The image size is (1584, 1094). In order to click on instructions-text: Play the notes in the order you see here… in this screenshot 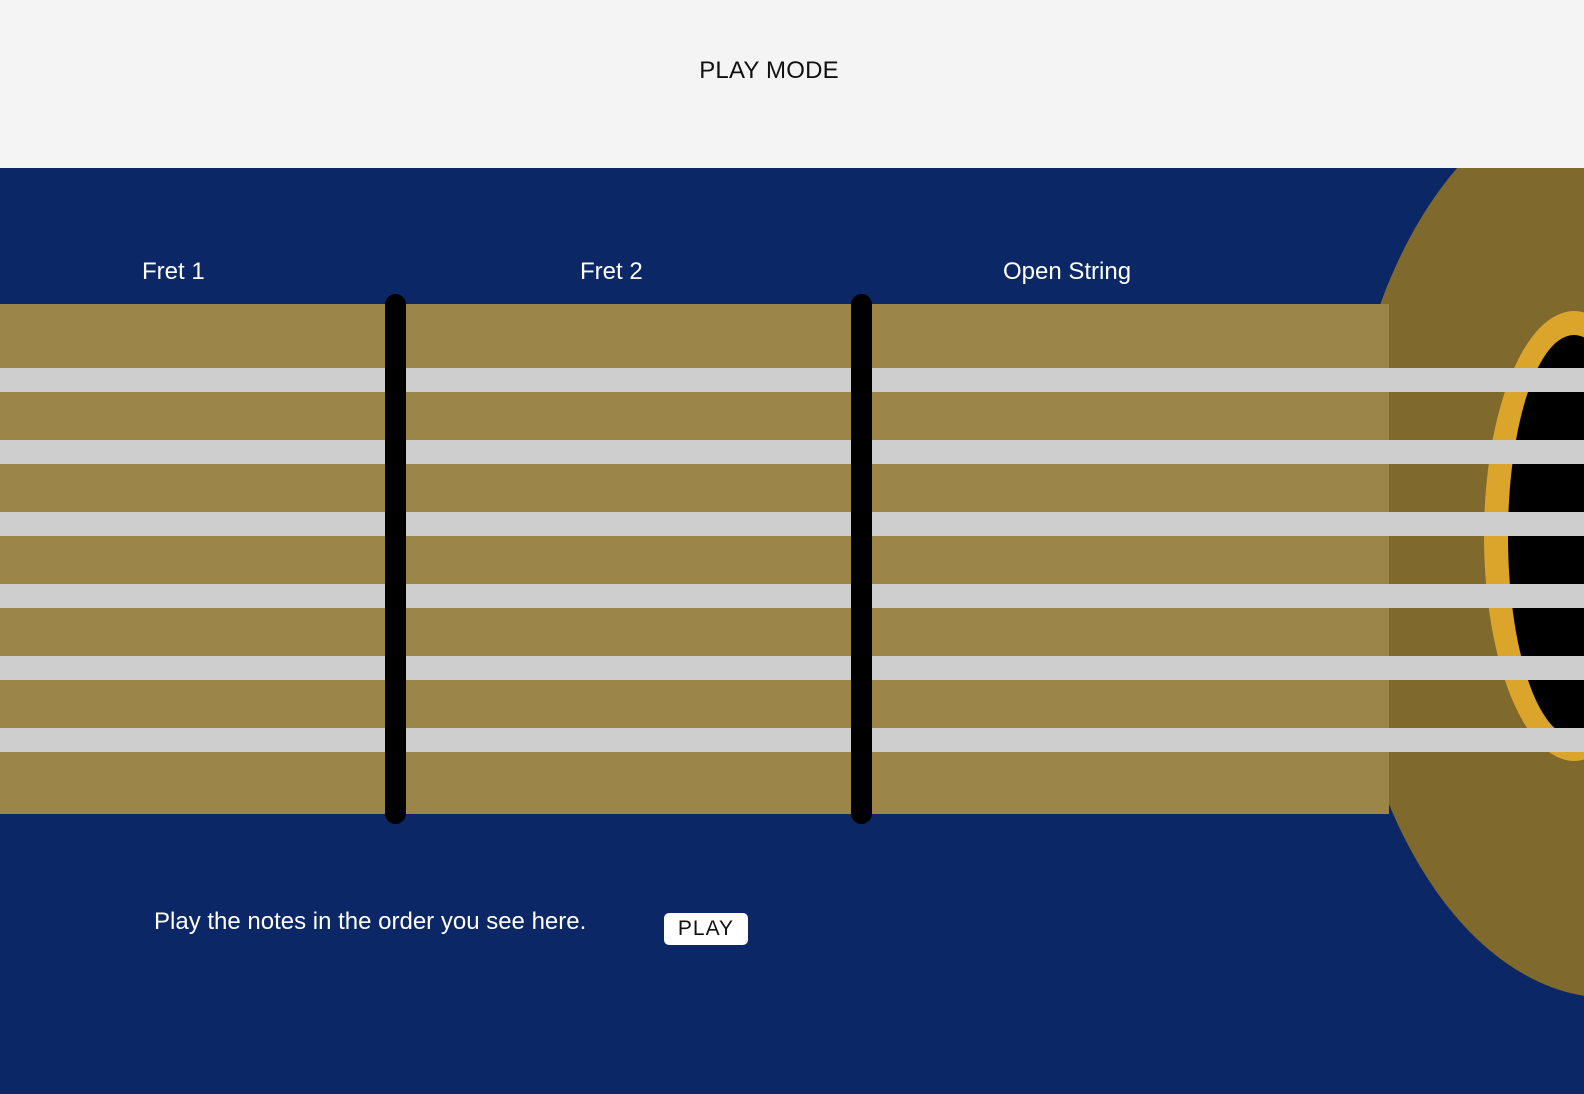, I will do `click(370, 921)`.